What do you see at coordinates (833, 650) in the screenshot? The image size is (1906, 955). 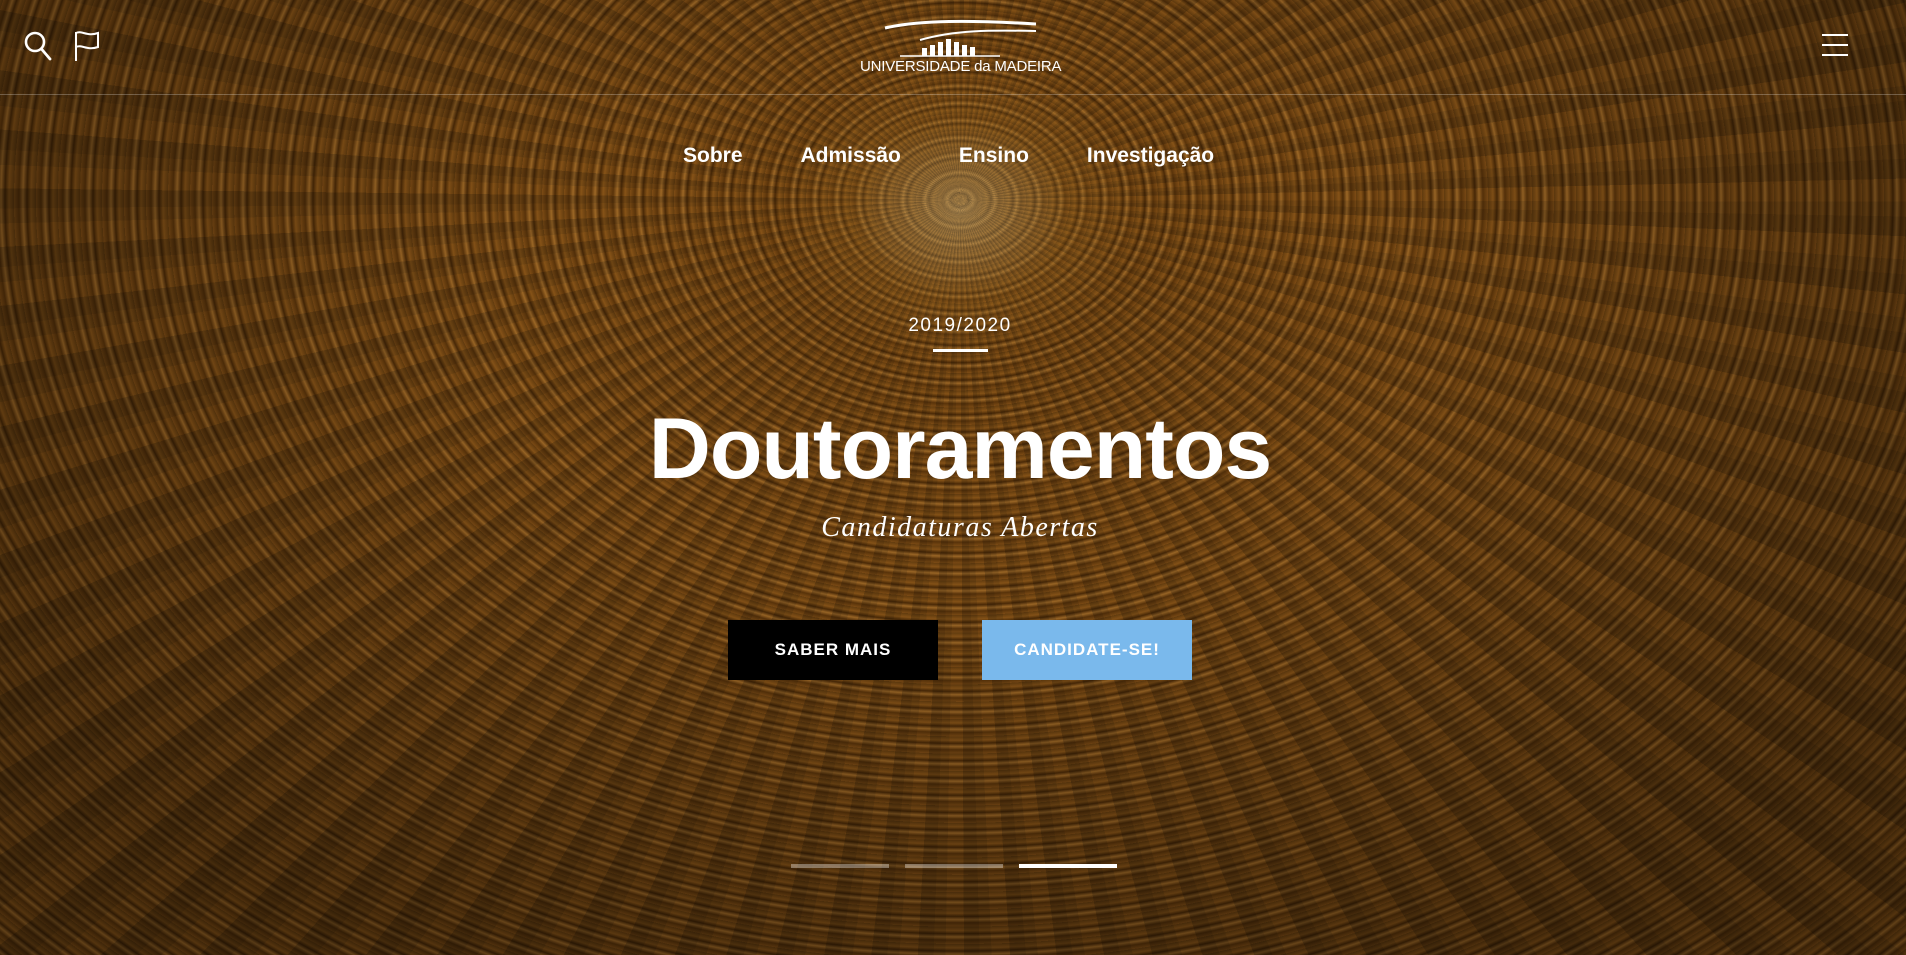 I see `learn-more-button: SABER MAIS` at bounding box center [833, 650].